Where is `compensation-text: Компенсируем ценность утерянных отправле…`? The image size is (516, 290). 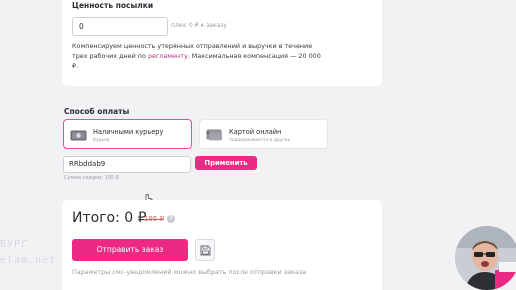
compensation-text: Компенсируем ценность утерянных отправле… is located at coordinates (197, 56).